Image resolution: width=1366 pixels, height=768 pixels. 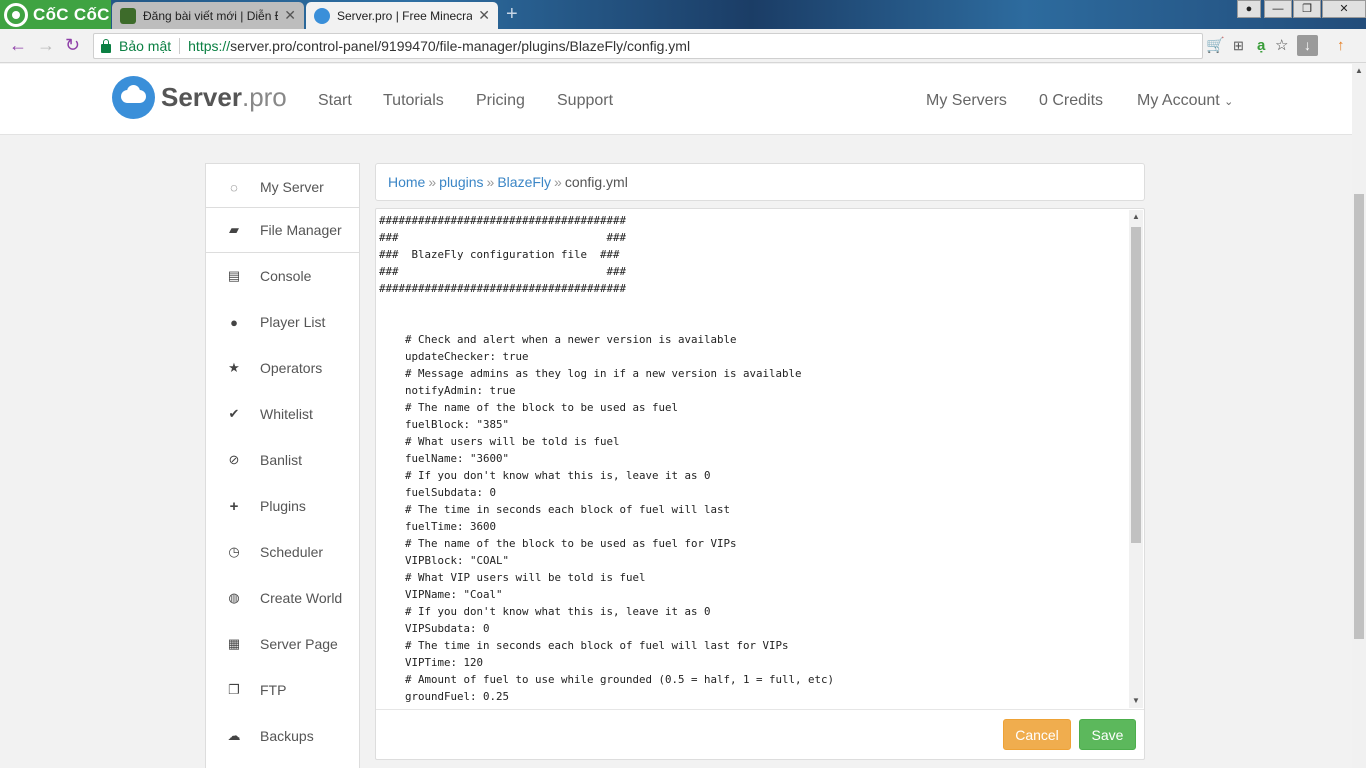 I want to click on my-account-label: My Account, so click(x=1178, y=100).